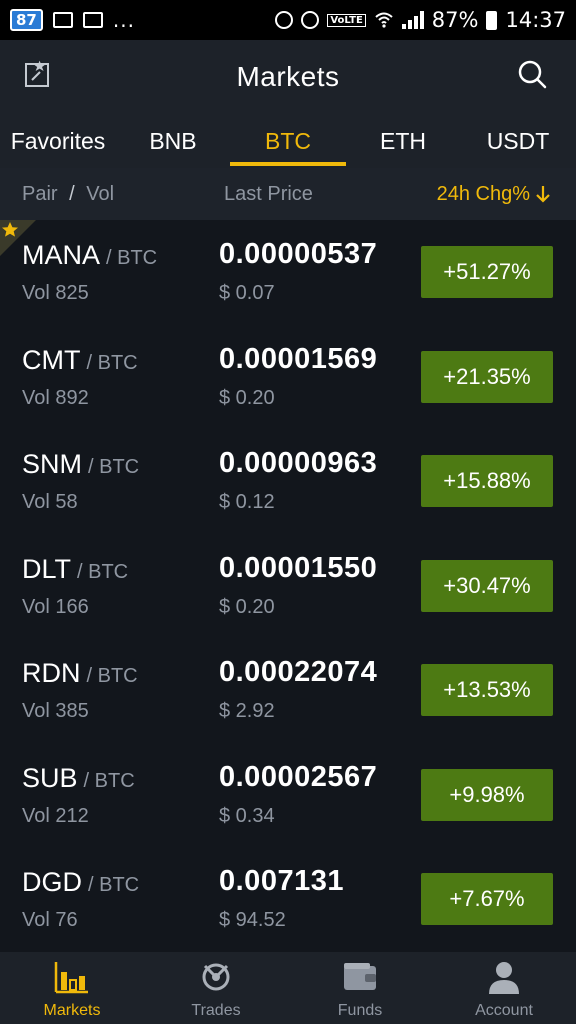 The height and width of the screenshot is (1024, 576). Describe the element at coordinates (487, 376) in the screenshot. I see `change-badge: +21.35%` at that location.